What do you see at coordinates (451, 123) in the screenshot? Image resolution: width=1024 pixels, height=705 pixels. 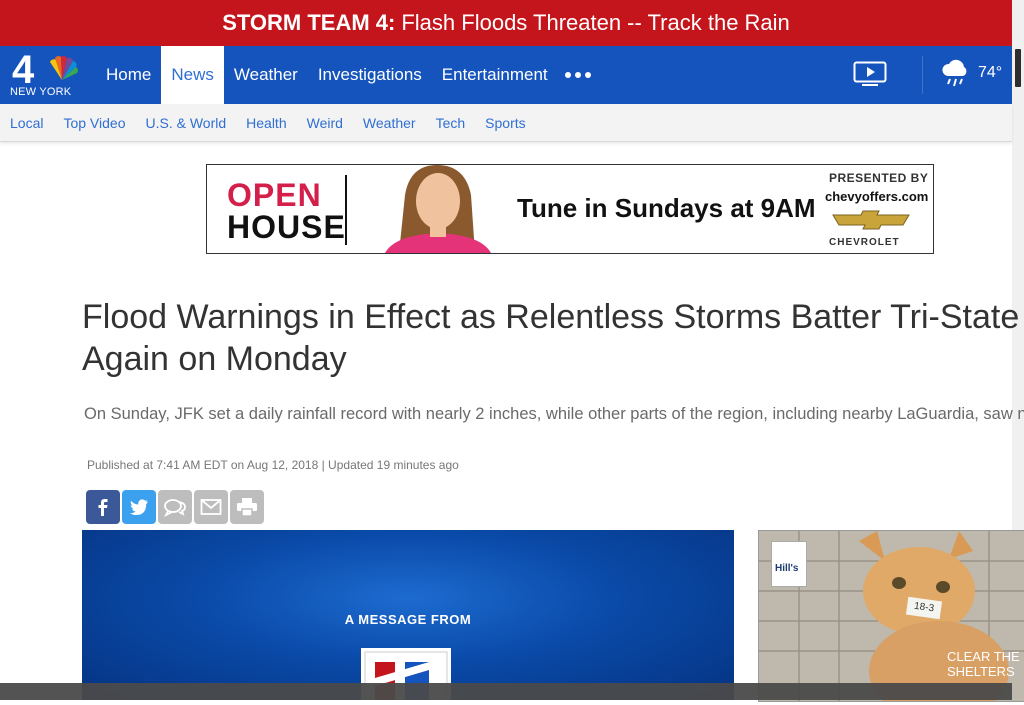 I see `subnav-item-tech: Tech` at bounding box center [451, 123].